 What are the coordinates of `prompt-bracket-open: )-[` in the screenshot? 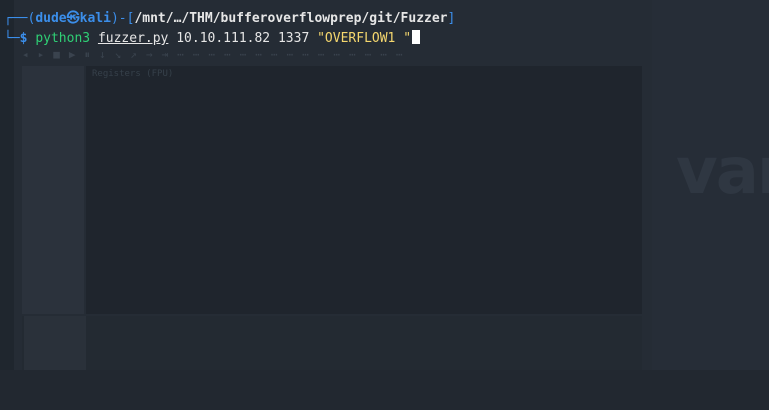 It's located at (122, 18).